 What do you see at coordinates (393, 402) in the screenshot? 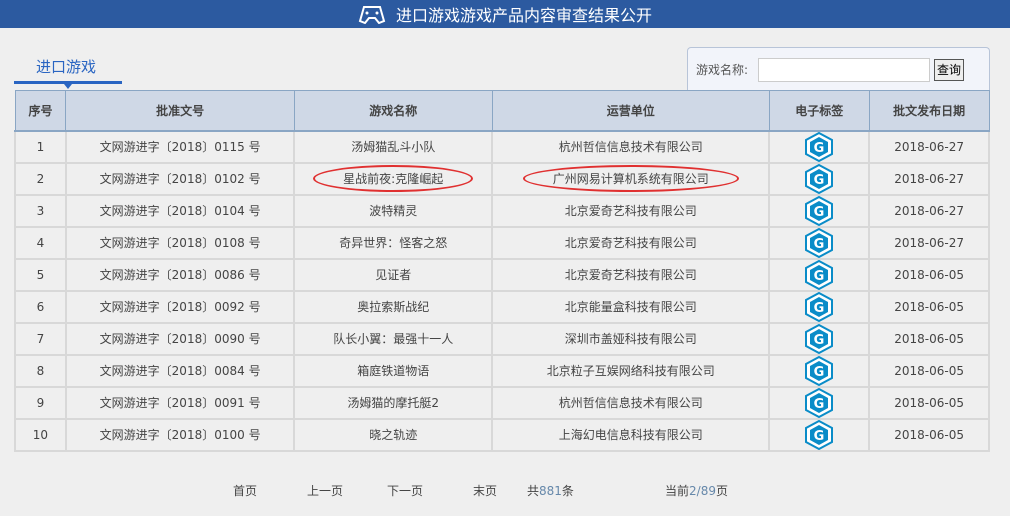
I see `game-name: 汤姆猫的摩托艇2` at bounding box center [393, 402].